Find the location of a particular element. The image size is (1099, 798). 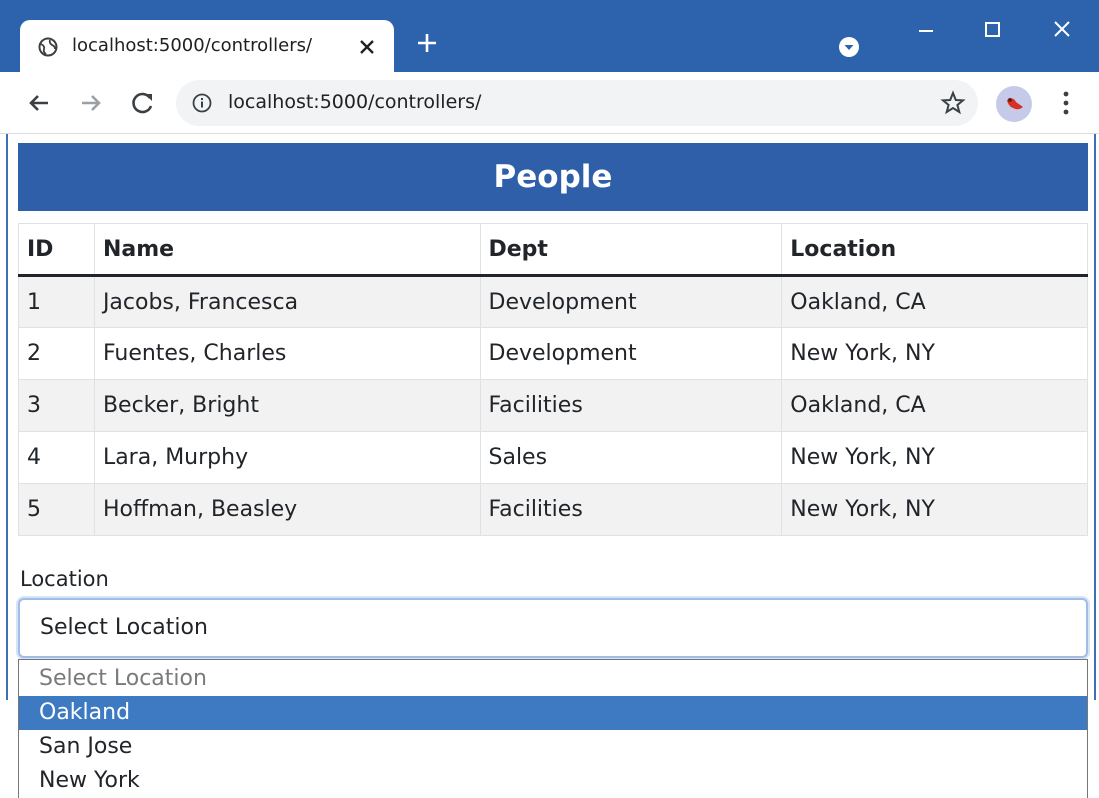

table-row: 4 Lara, Murphy Sales New York, NY is located at coordinates (553, 457).